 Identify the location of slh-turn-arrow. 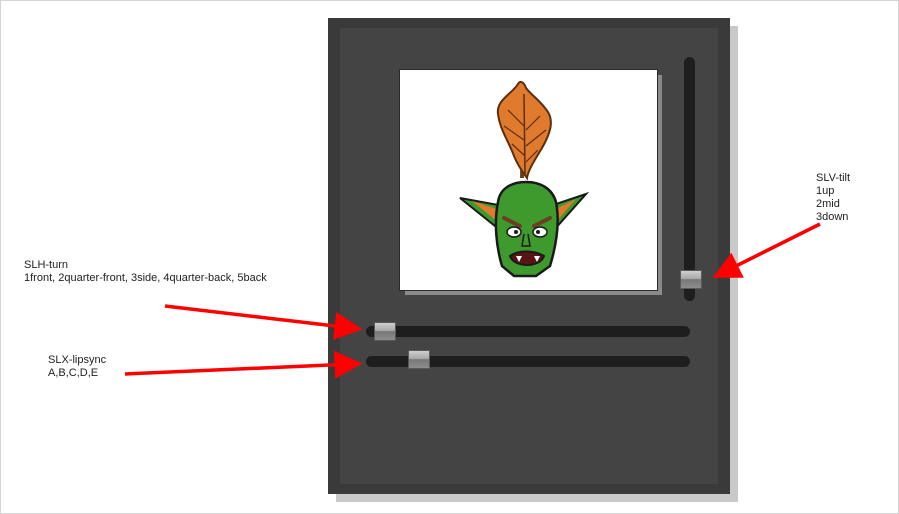
(263, 322).